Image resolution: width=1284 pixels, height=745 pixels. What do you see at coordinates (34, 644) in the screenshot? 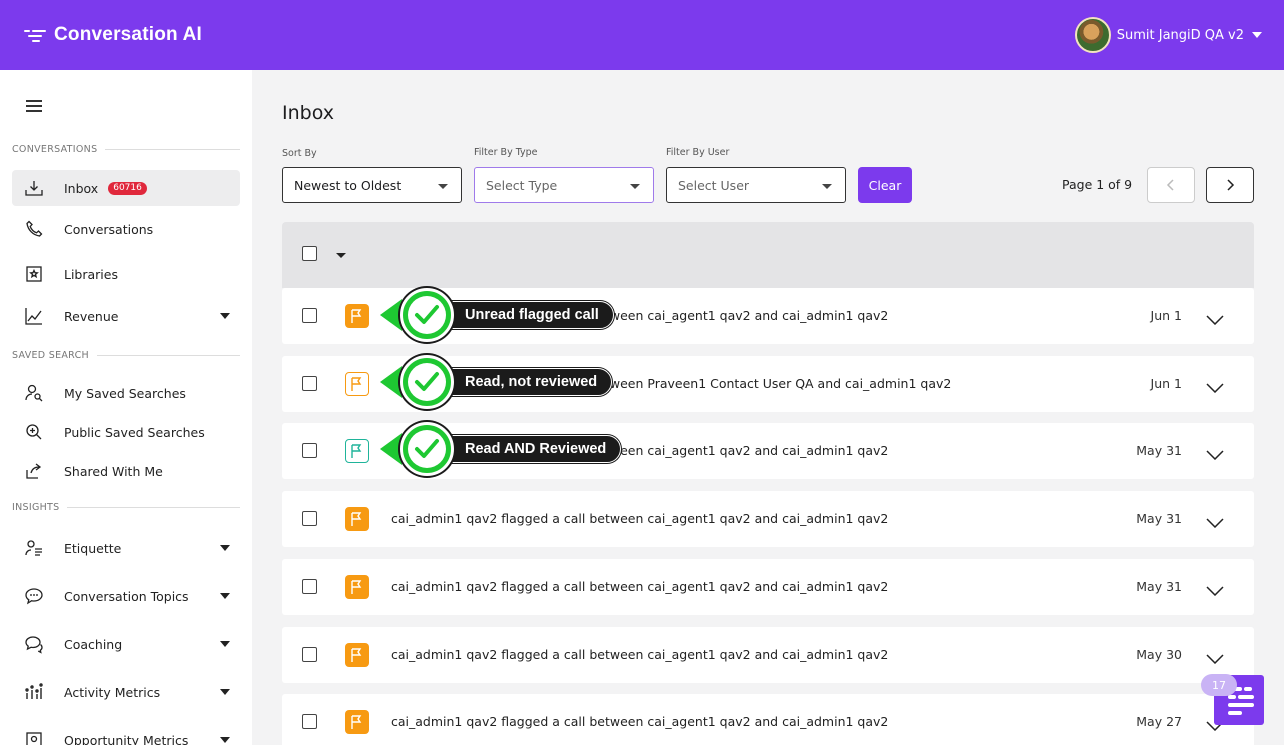
I see `coaching-icon` at bounding box center [34, 644].